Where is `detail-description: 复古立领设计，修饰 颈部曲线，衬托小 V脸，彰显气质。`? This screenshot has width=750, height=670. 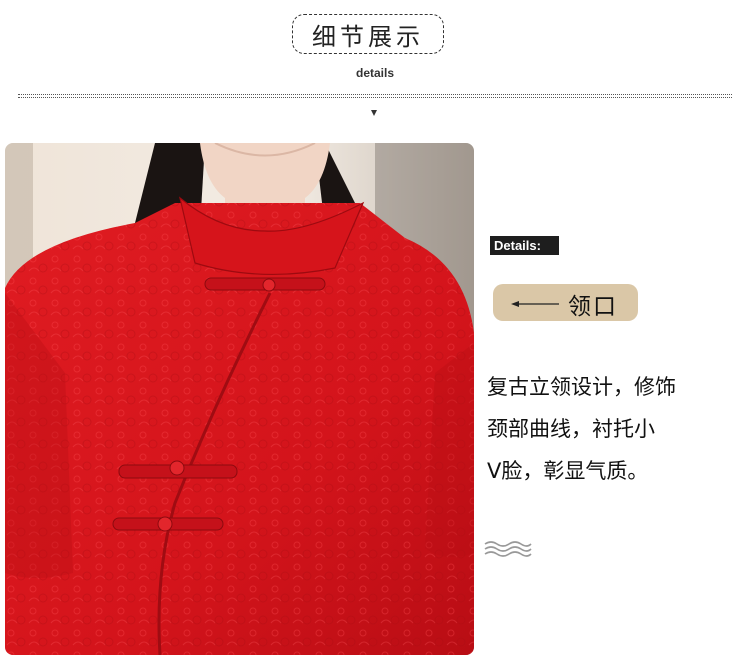 detail-description: 复古立领设计，修饰 颈部曲线，衬托小 V脸，彰显气质。 is located at coordinates (612, 429).